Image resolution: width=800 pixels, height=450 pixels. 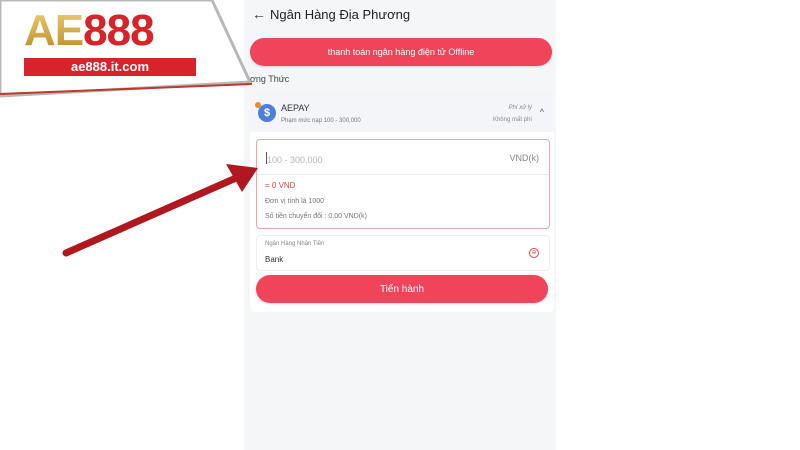 I want to click on receiving-bank-value: Bank, so click(x=274, y=259).